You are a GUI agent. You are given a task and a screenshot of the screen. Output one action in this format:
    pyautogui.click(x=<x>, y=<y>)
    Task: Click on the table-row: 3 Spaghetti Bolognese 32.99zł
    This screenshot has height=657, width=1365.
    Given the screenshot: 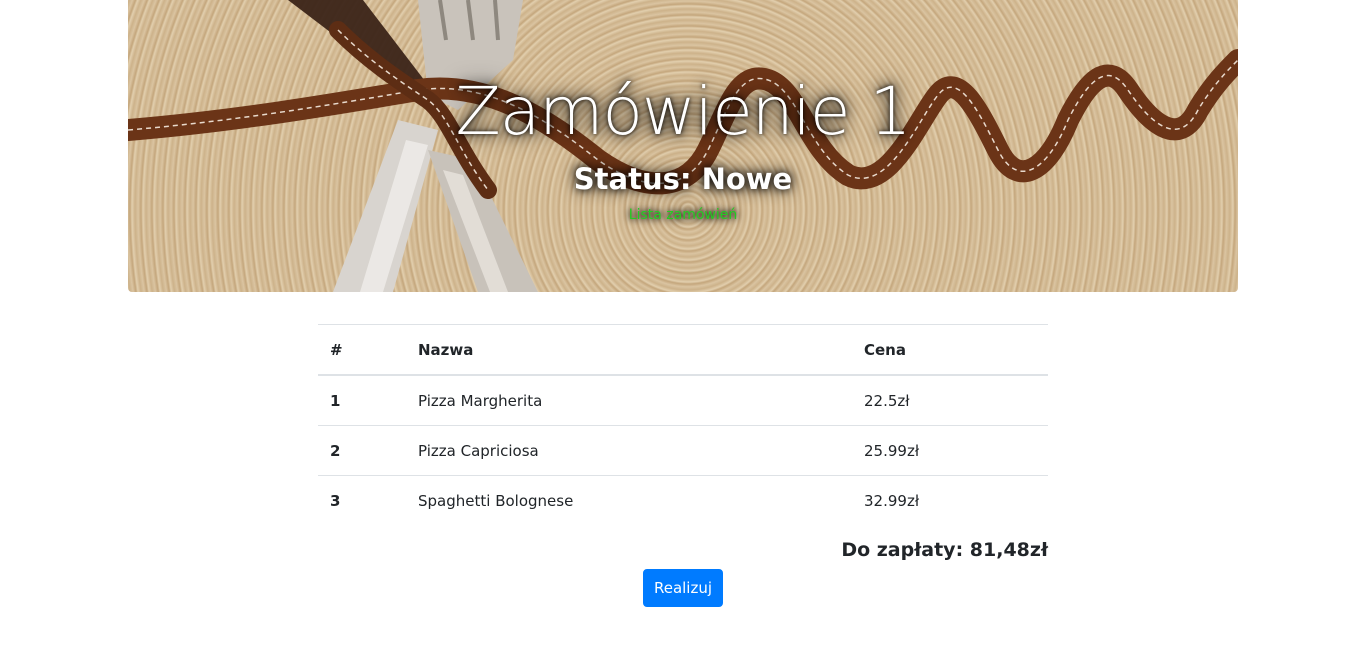 What is the action you would take?
    pyautogui.click(x=683, y=500)
    